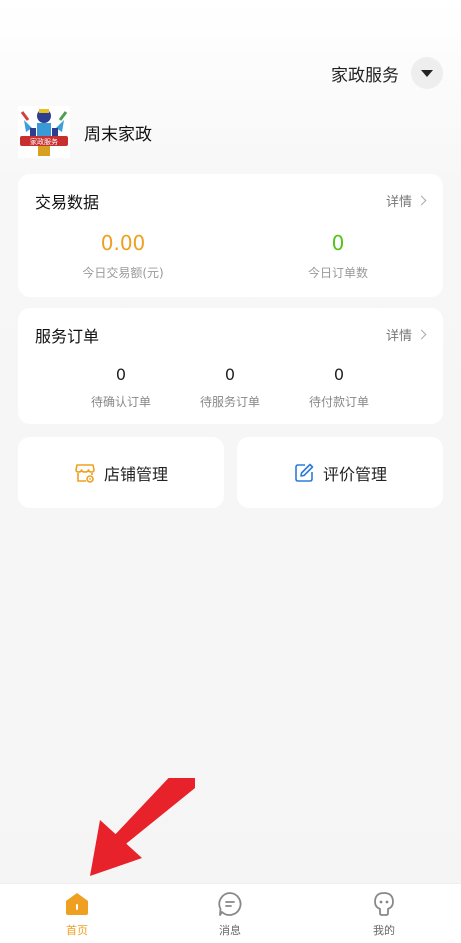 The width and height of the screenshot is (461, 943). I want to click on service-orders-card: 服务订单 详情 0 待确认订单 0 待服务订单 0 待付款订单, so click(230, 366).